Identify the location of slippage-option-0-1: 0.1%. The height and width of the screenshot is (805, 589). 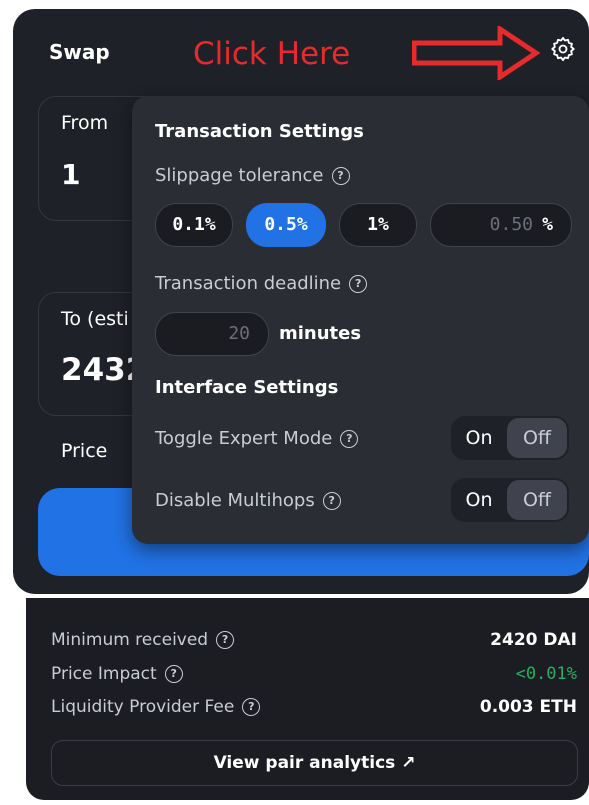
(194, 225).